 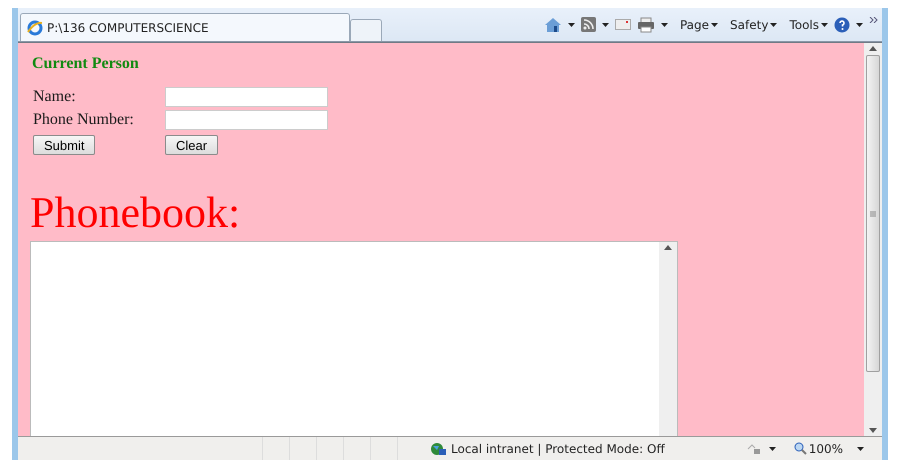 What do you see at coordinates (800, 448) in the screenshot?
I see `zoom-icon` at bounding box center [800, 448].